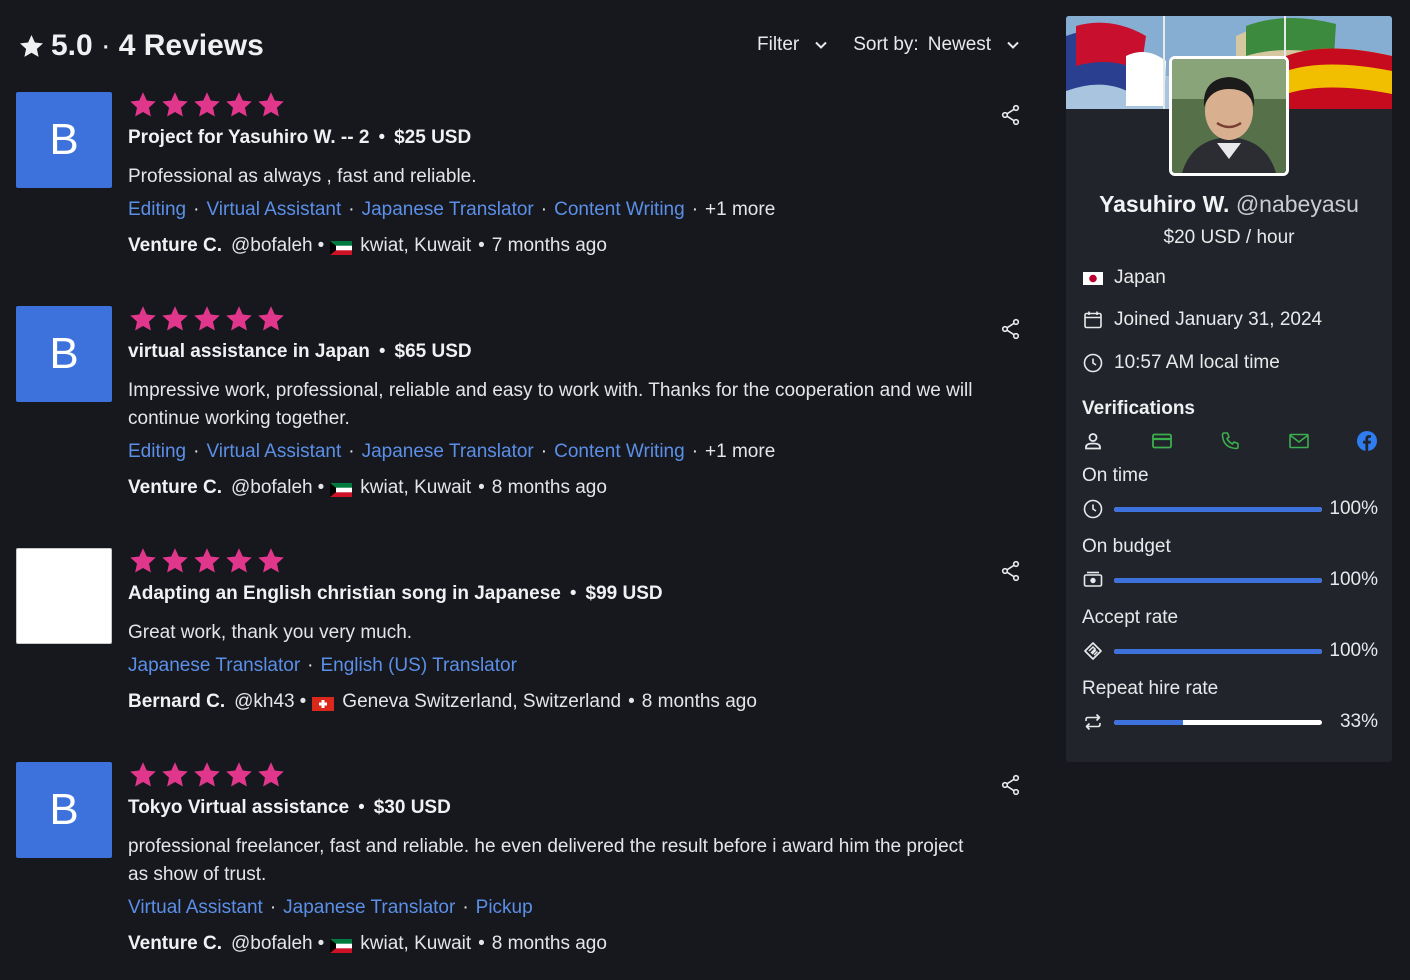 This screenshot has width=1410, height=980. I want to click on country-name: Japan, so click(1140, 277).